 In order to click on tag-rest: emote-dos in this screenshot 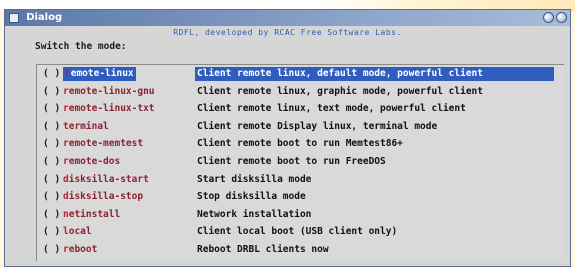, I will do `click(94, 161)`.